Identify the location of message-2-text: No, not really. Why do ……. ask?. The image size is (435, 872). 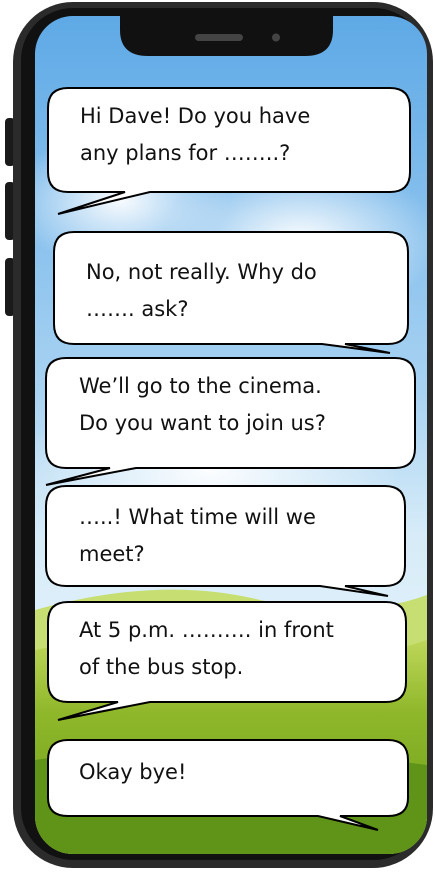
(201, 290).